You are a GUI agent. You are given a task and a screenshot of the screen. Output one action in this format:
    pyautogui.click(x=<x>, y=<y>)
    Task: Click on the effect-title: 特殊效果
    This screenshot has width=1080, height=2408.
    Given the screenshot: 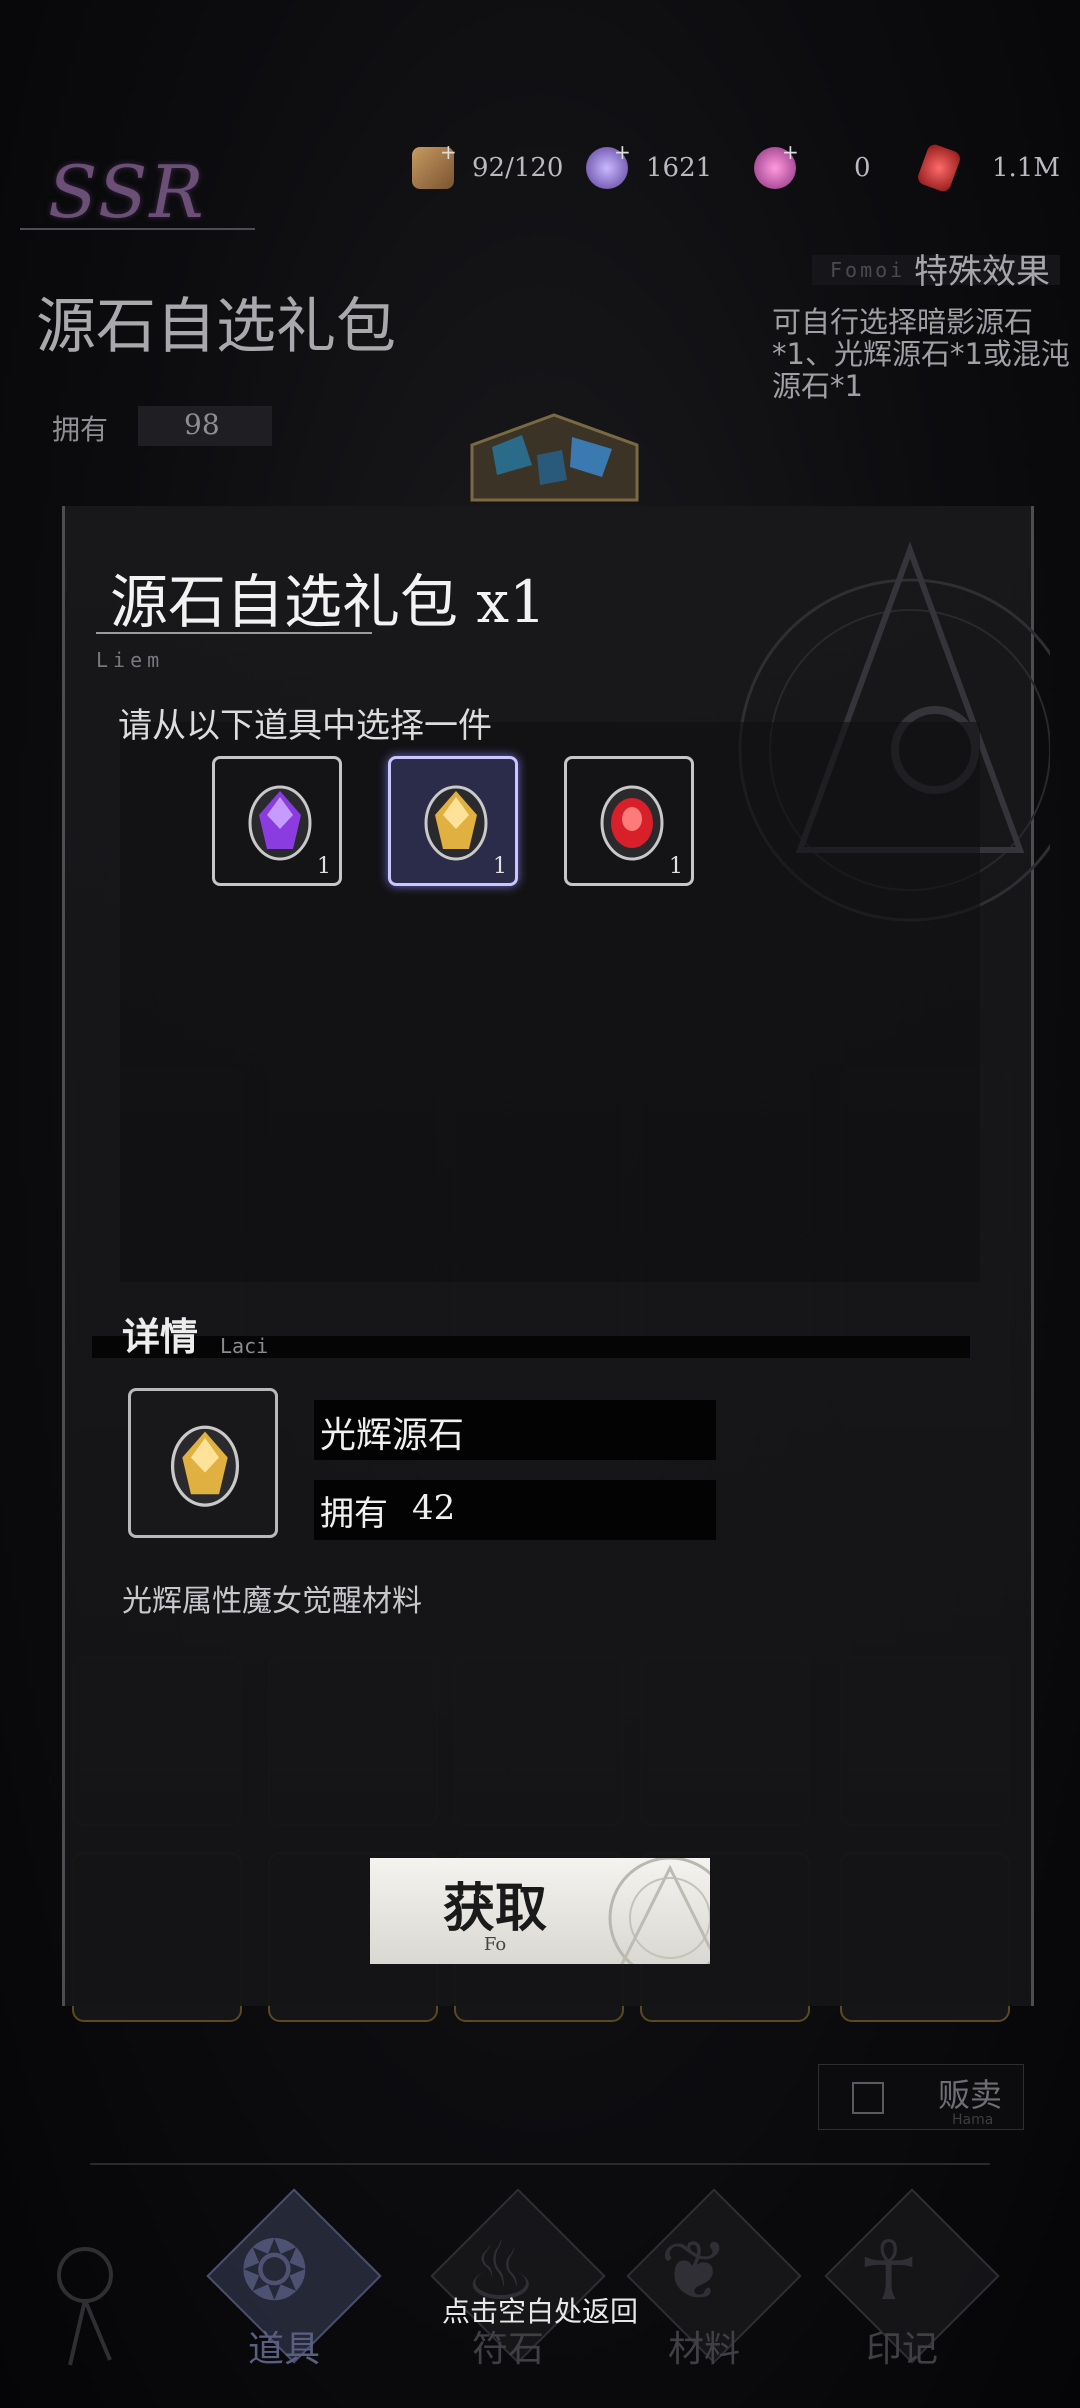 What is the action you would take?
    pyautogui.click(x=982, y=272)
    